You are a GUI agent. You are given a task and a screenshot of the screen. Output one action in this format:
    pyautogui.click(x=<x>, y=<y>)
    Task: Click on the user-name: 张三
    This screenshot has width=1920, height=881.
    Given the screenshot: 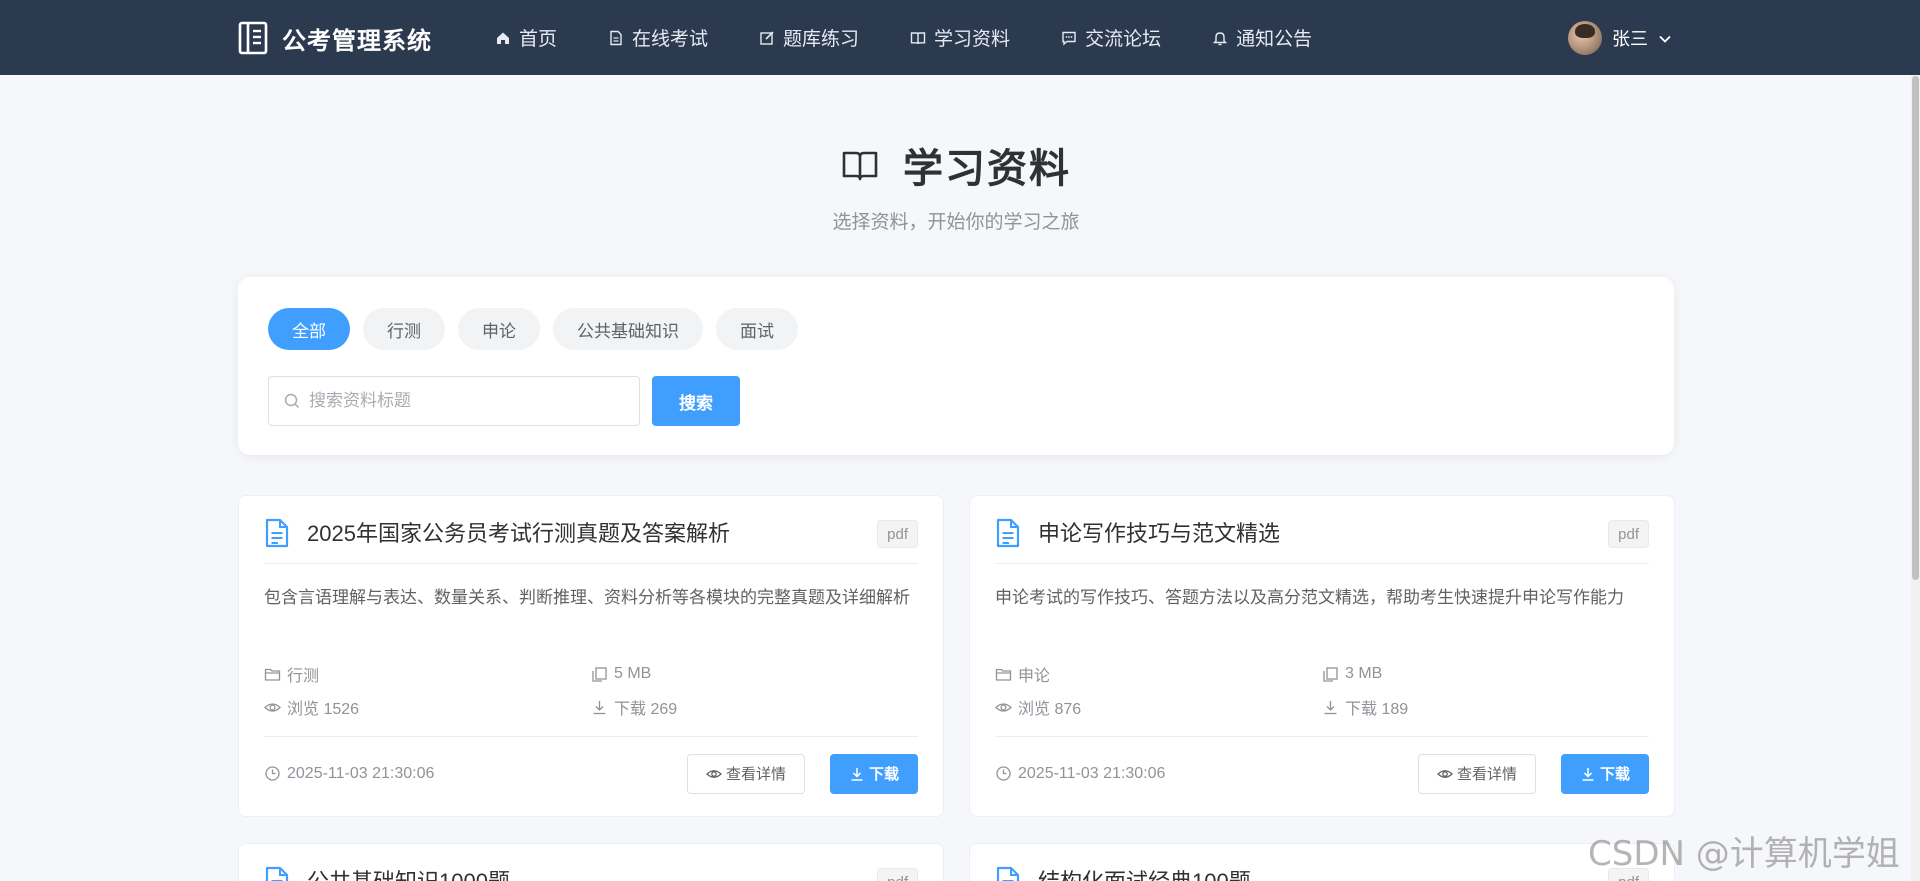 What is the action you would take?
    pyautogui.click(x=1630, y=39)
    